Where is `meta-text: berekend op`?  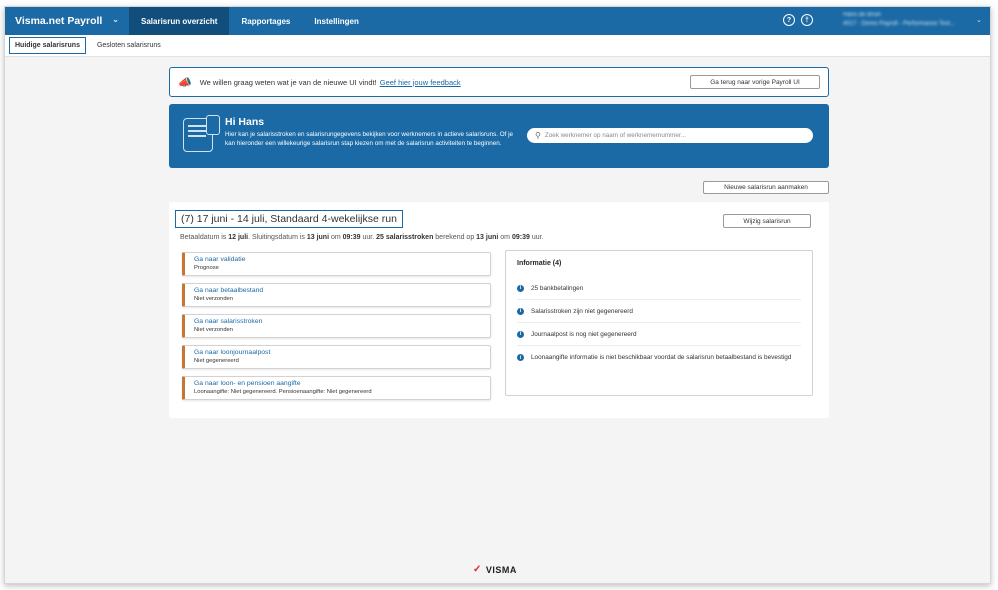
meta-text: berekend op is located at coordinates (455, 237).